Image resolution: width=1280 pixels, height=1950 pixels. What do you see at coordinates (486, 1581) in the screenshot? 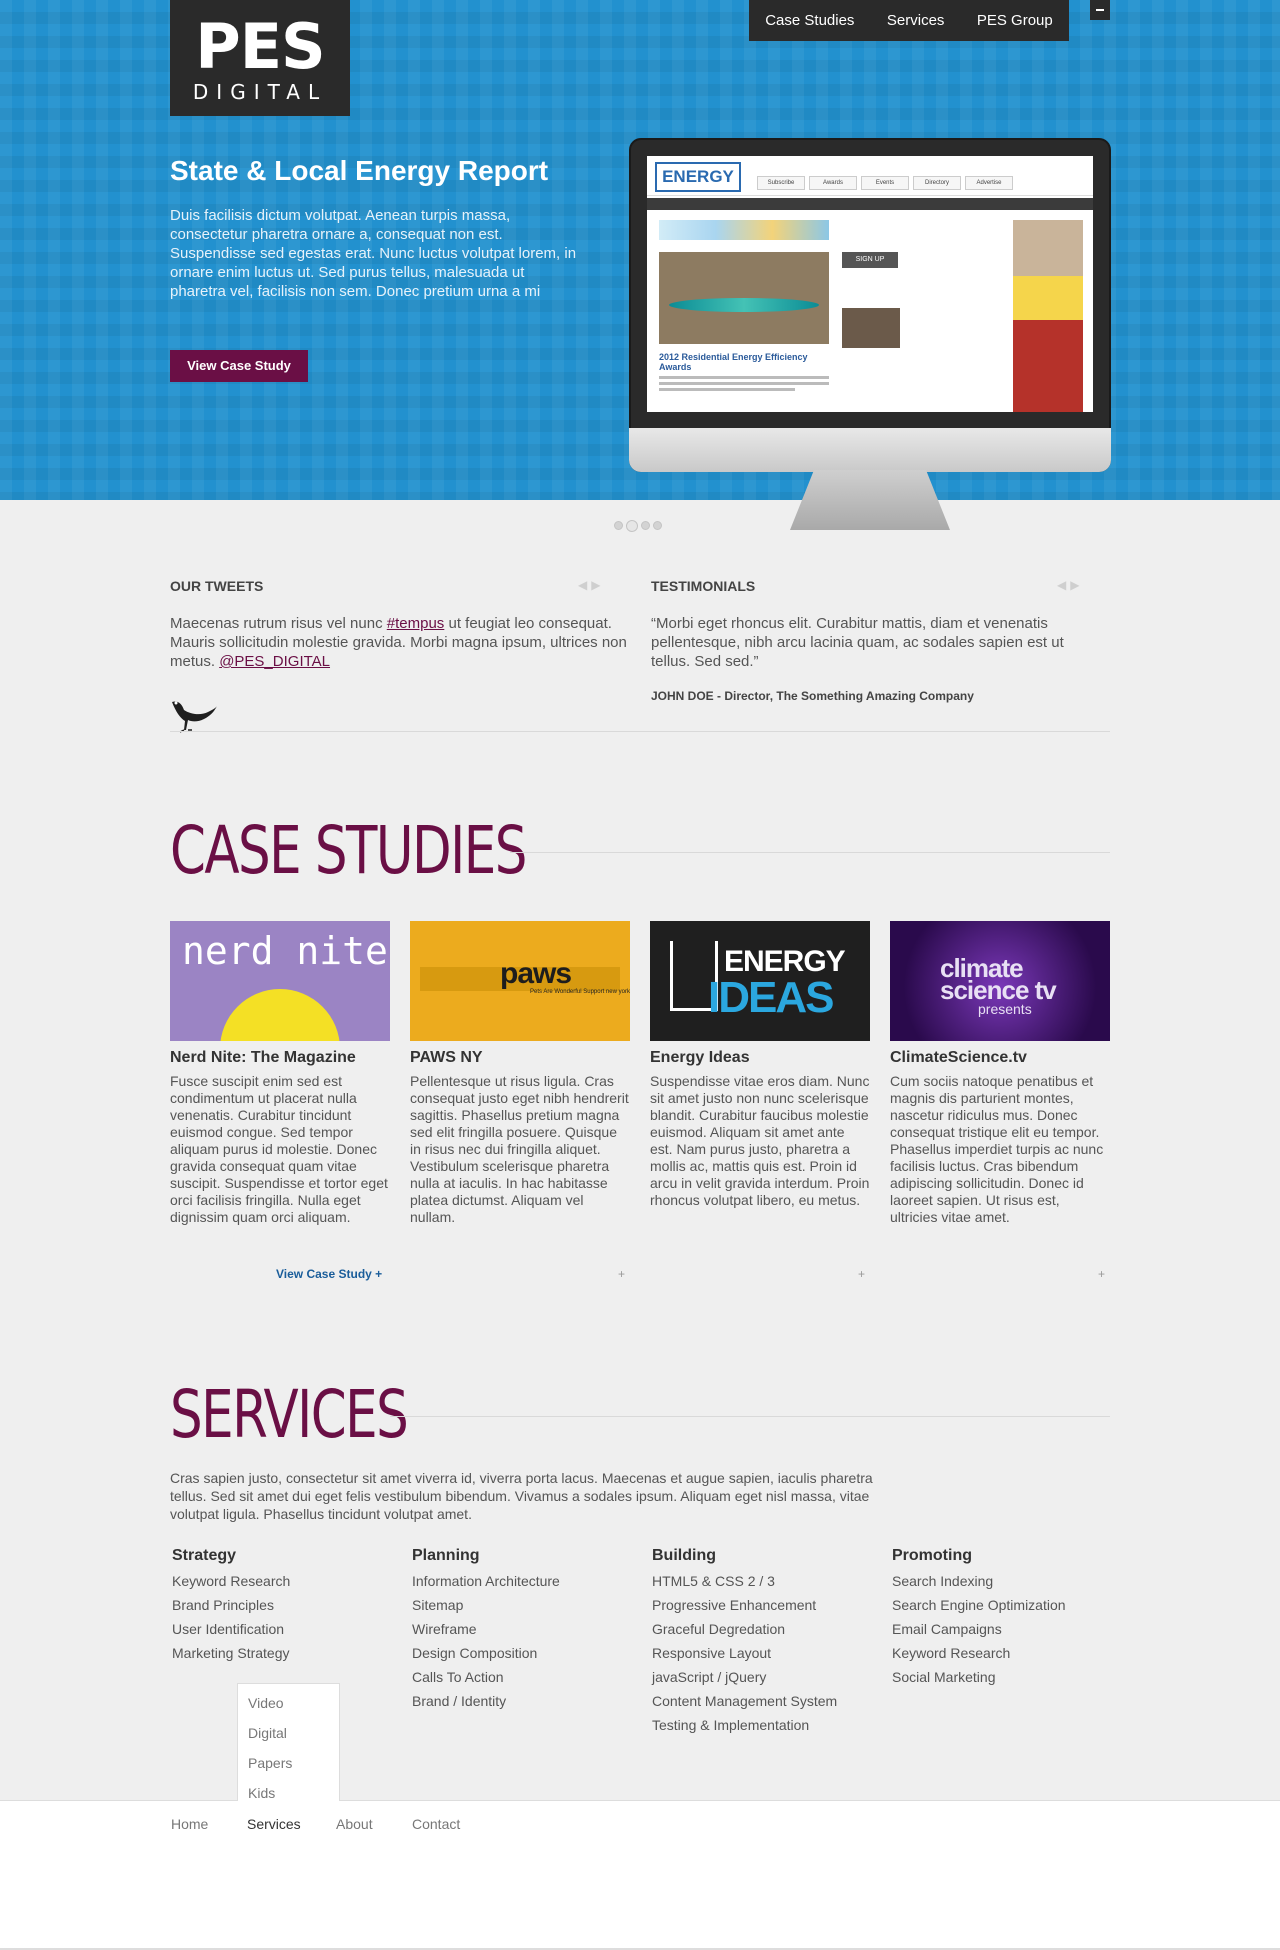
I see `service-item: Information Architecture` at bounding box center [486, 1581].